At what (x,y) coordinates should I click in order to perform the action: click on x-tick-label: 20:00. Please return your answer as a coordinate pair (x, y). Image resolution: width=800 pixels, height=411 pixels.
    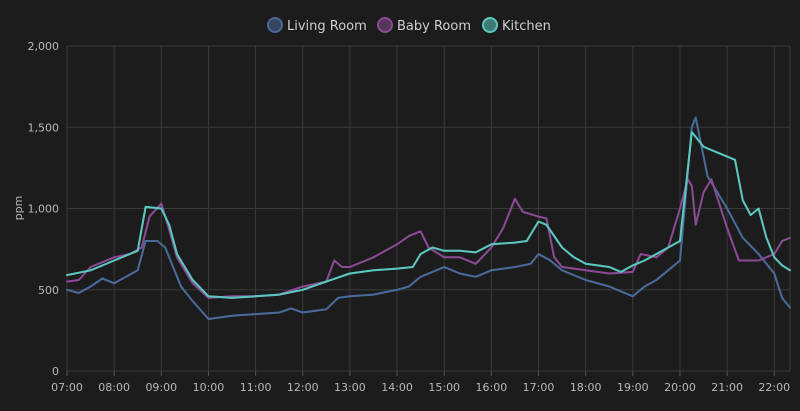
    Looking at the image, I should click on (680, 387).